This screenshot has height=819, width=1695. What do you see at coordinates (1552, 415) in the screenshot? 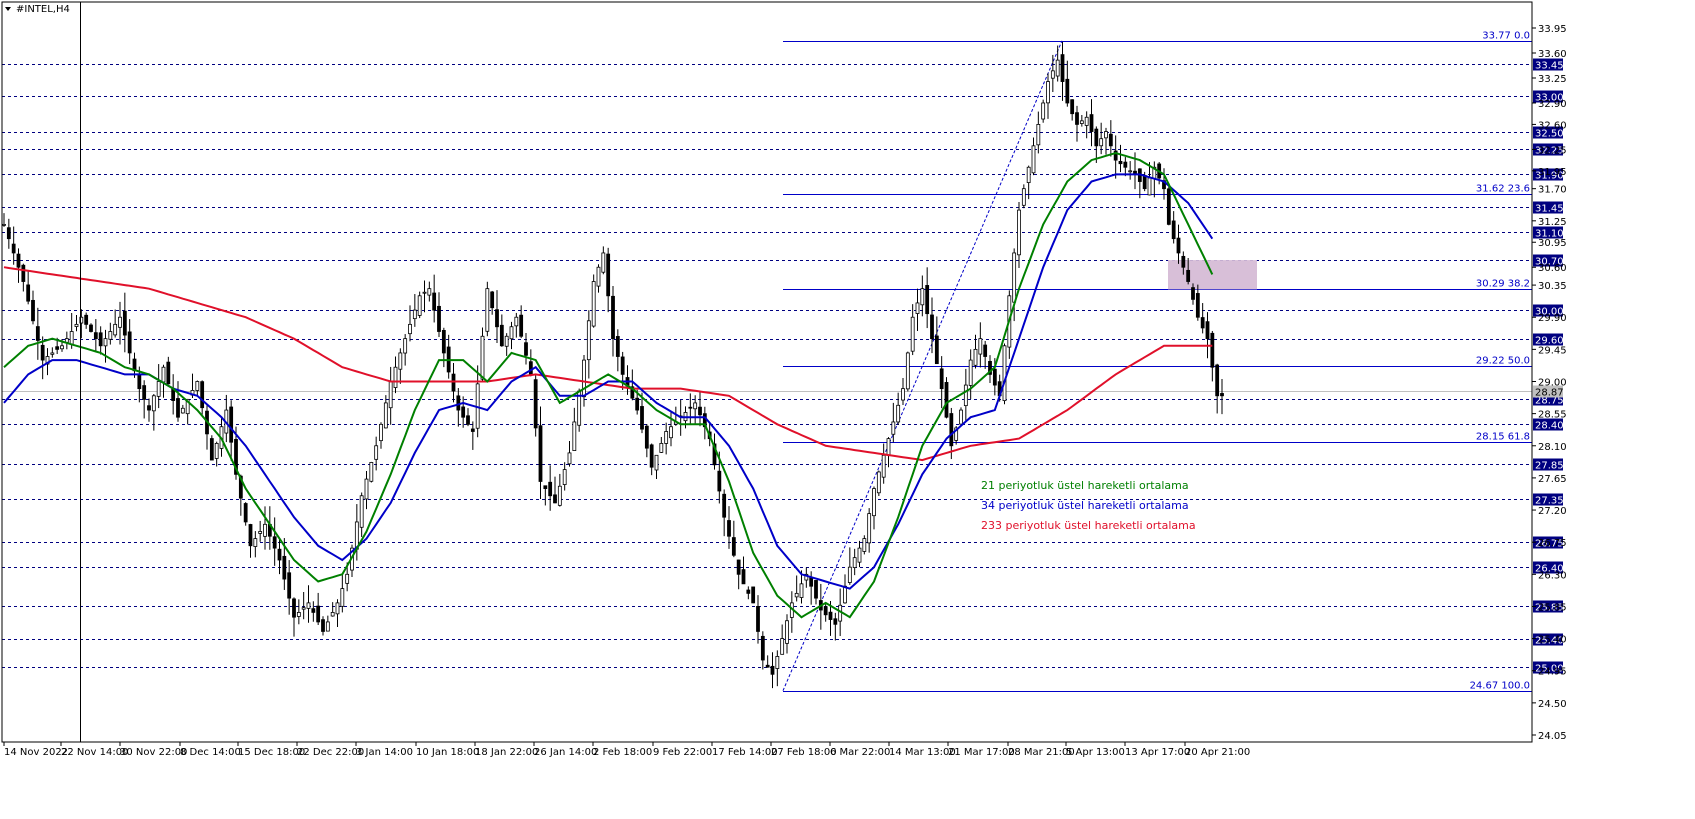
I see `price-tick-label: 28.55` at bounding box center [1552, 415].